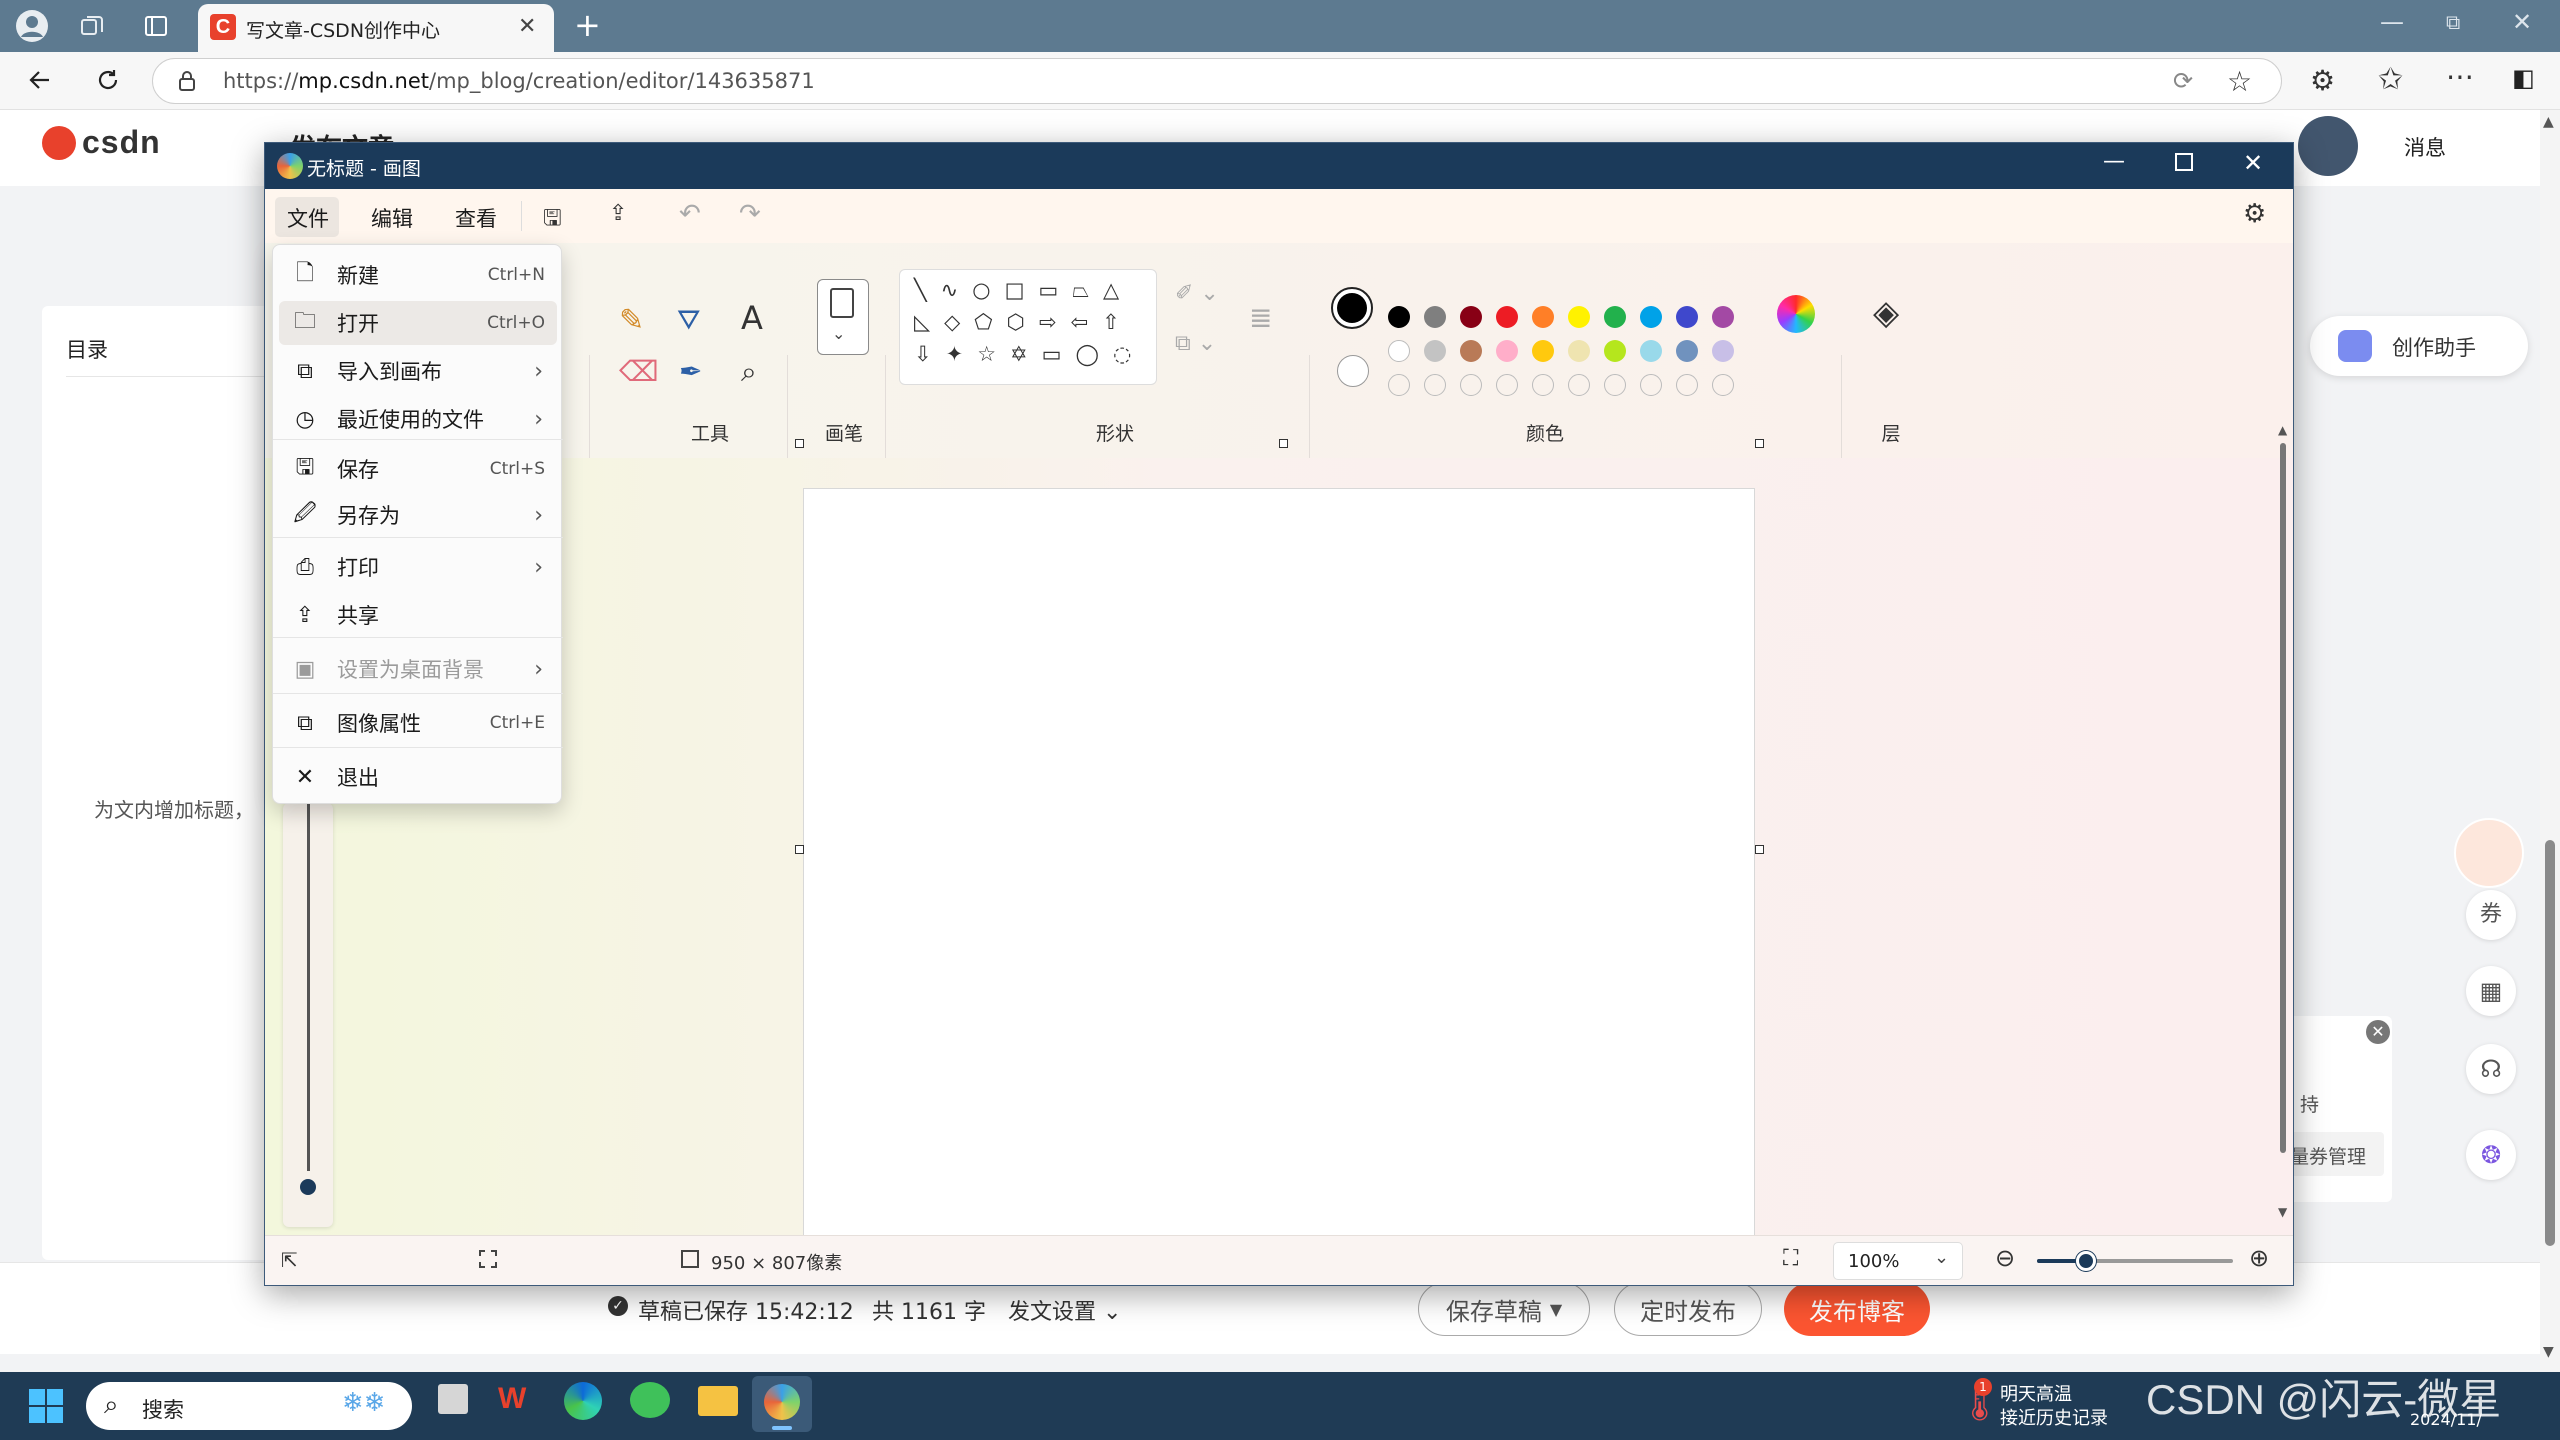  What do you see at coordinates (1759, 443) in the screenshot?
I see `resize-handle-tr` at bounding box center [1759, 443].